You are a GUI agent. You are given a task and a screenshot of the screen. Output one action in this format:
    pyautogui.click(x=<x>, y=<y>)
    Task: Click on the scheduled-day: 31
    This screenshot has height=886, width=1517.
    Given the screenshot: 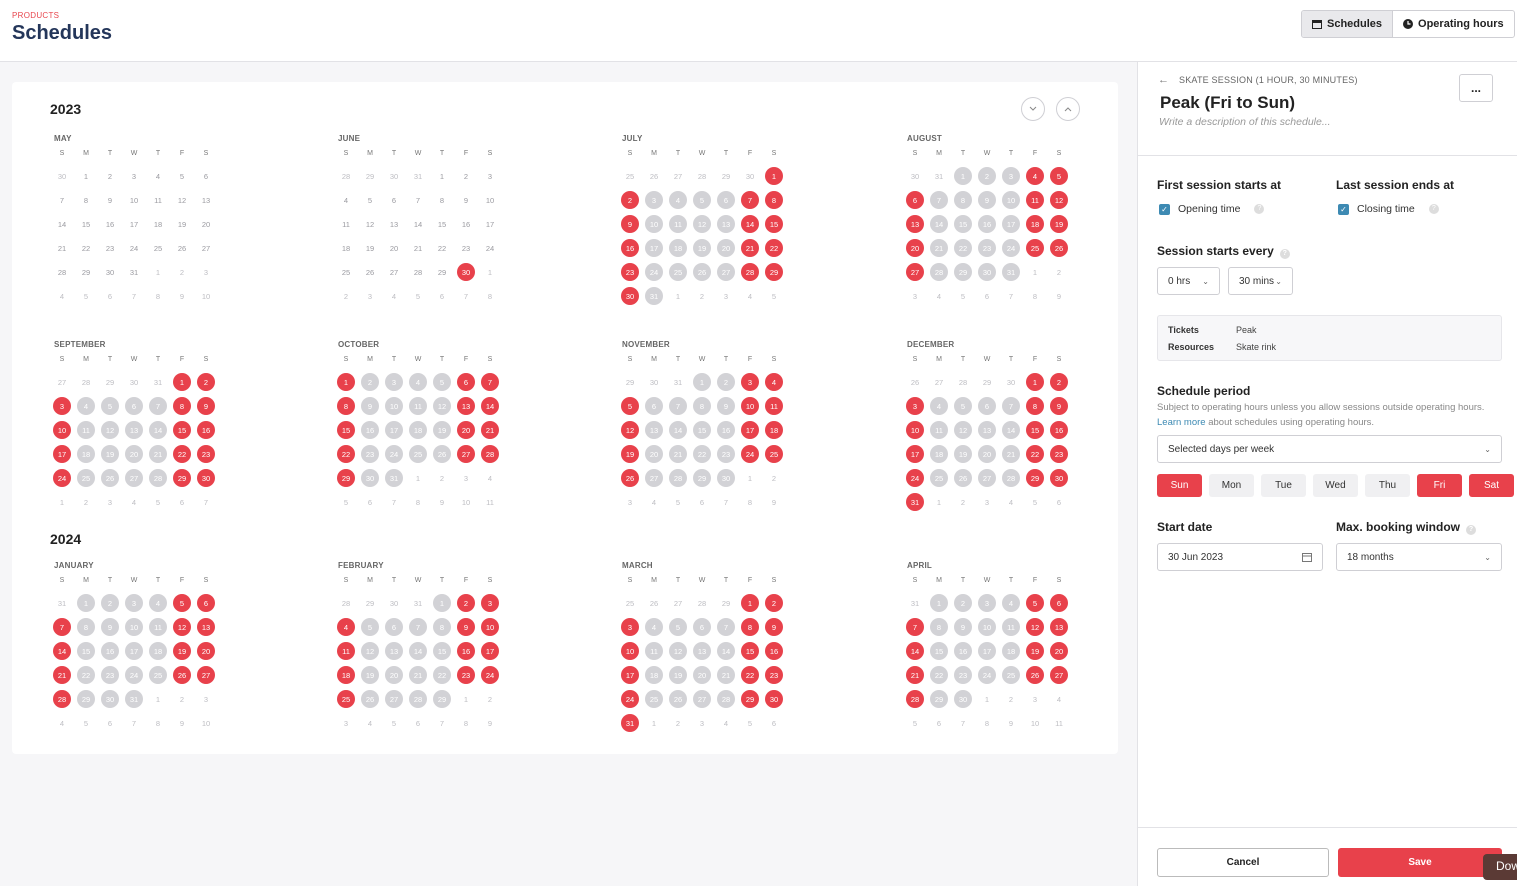 What is the action you would take?
    pyautogui.click(x=630, y=723)
    